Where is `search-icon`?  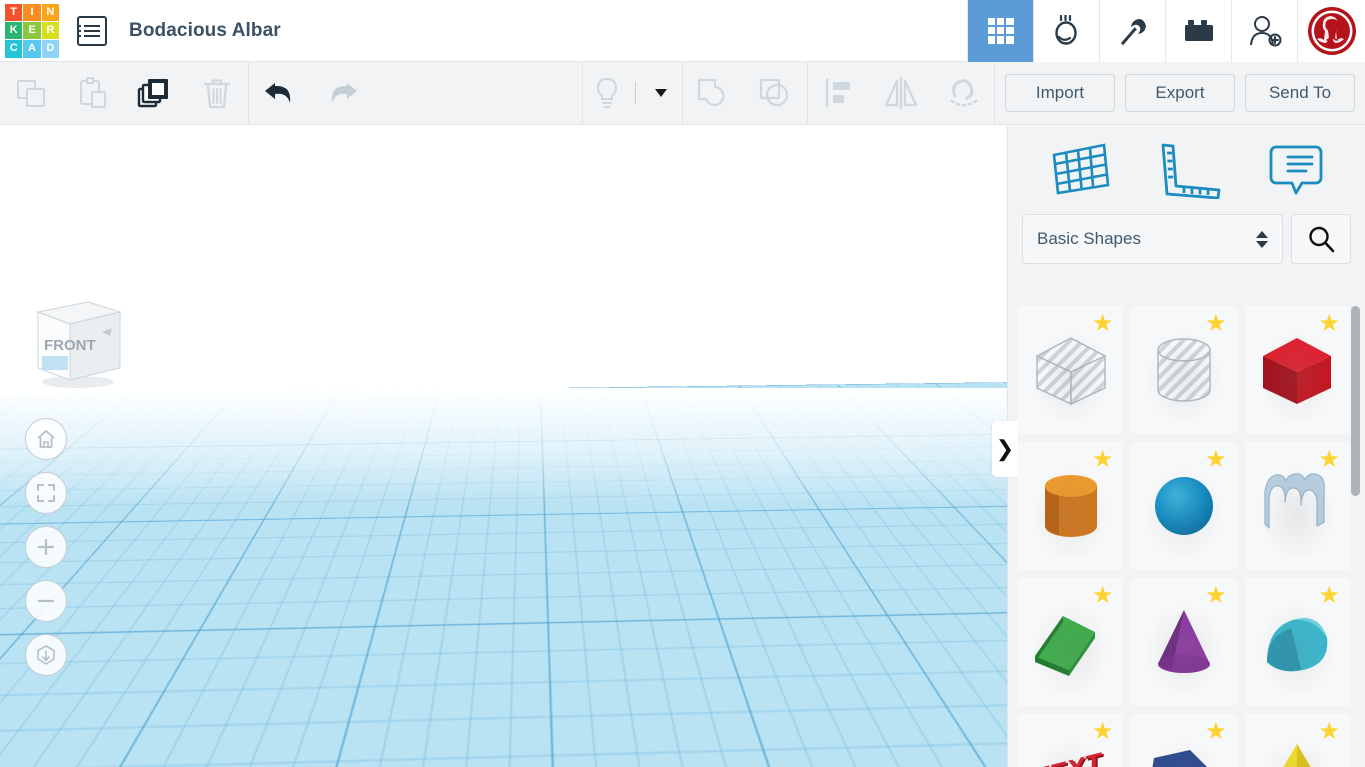 search-icon is located at coordinates (1322, 239).